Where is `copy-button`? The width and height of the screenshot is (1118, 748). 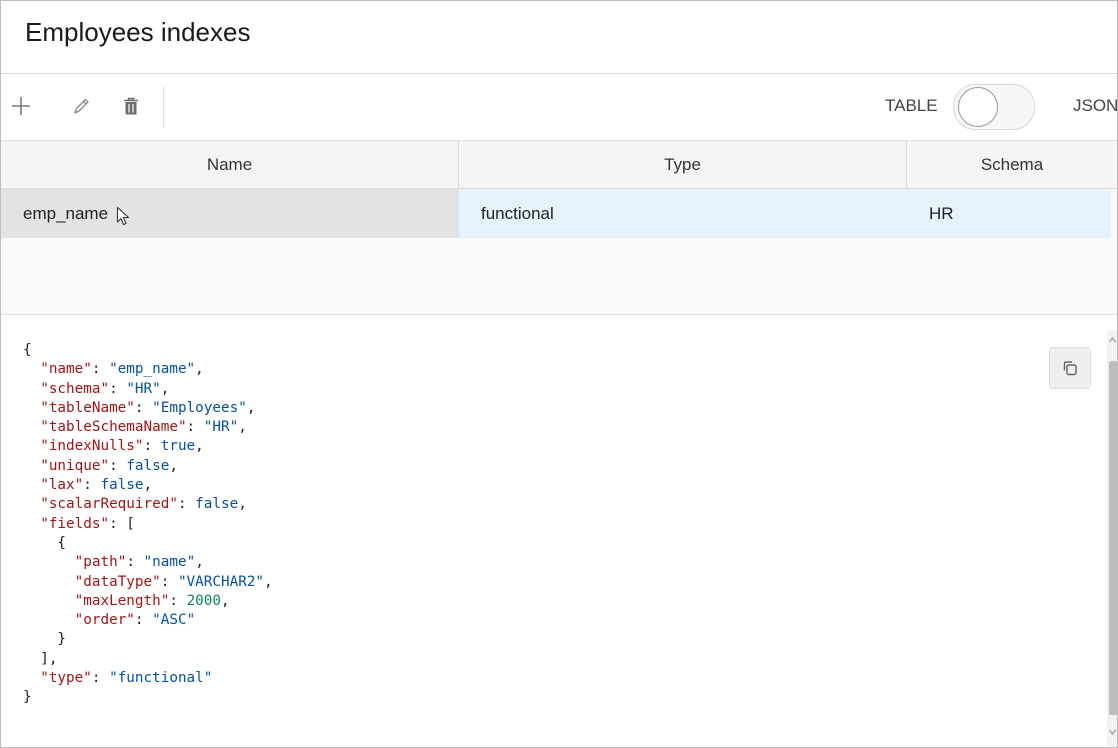 copy-button is located at coordinates (1070, 368).